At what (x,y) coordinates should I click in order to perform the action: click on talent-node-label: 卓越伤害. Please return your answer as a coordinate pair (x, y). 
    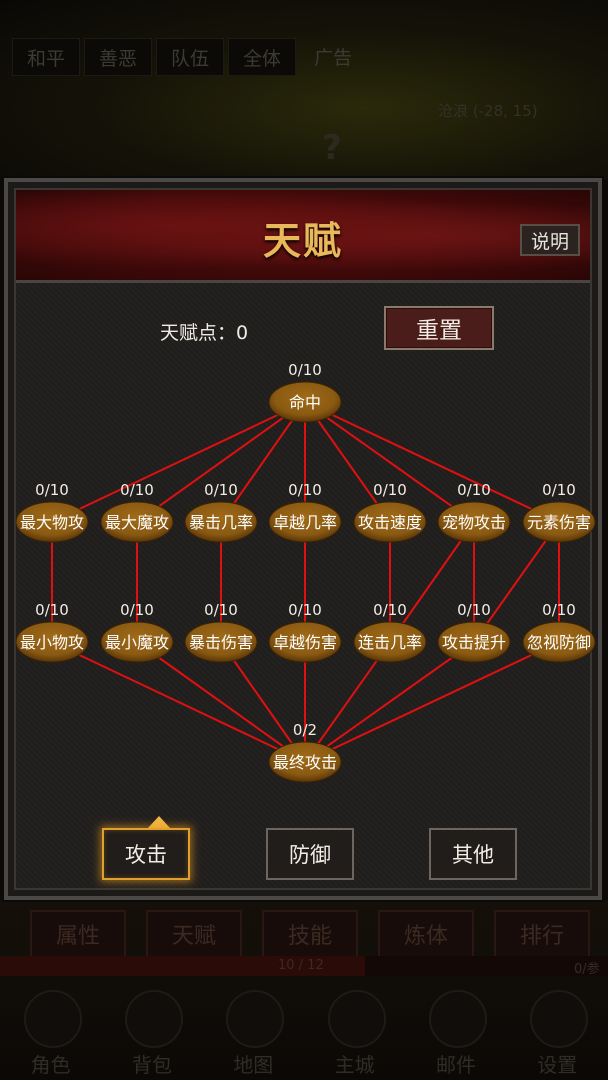
    Looking at the image, I should click on (305, 642).